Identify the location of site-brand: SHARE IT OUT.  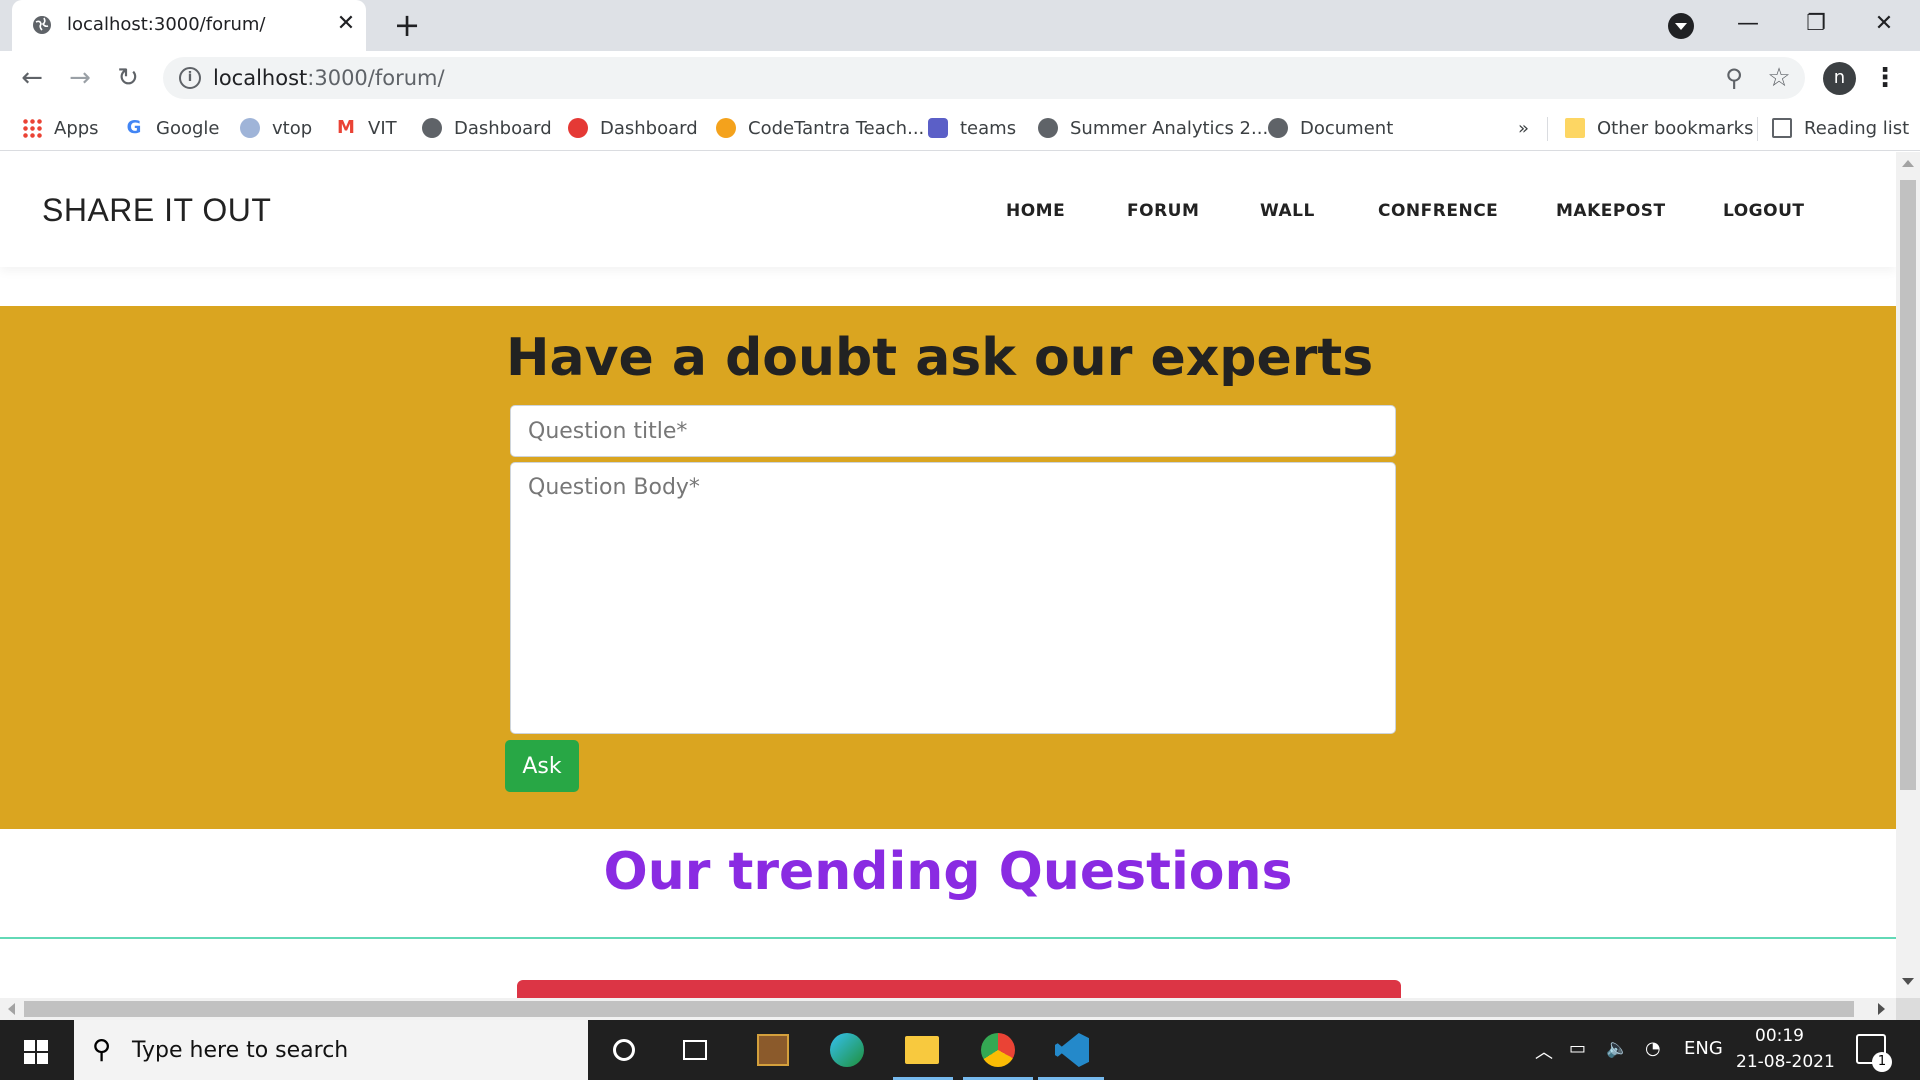
(156, 210).